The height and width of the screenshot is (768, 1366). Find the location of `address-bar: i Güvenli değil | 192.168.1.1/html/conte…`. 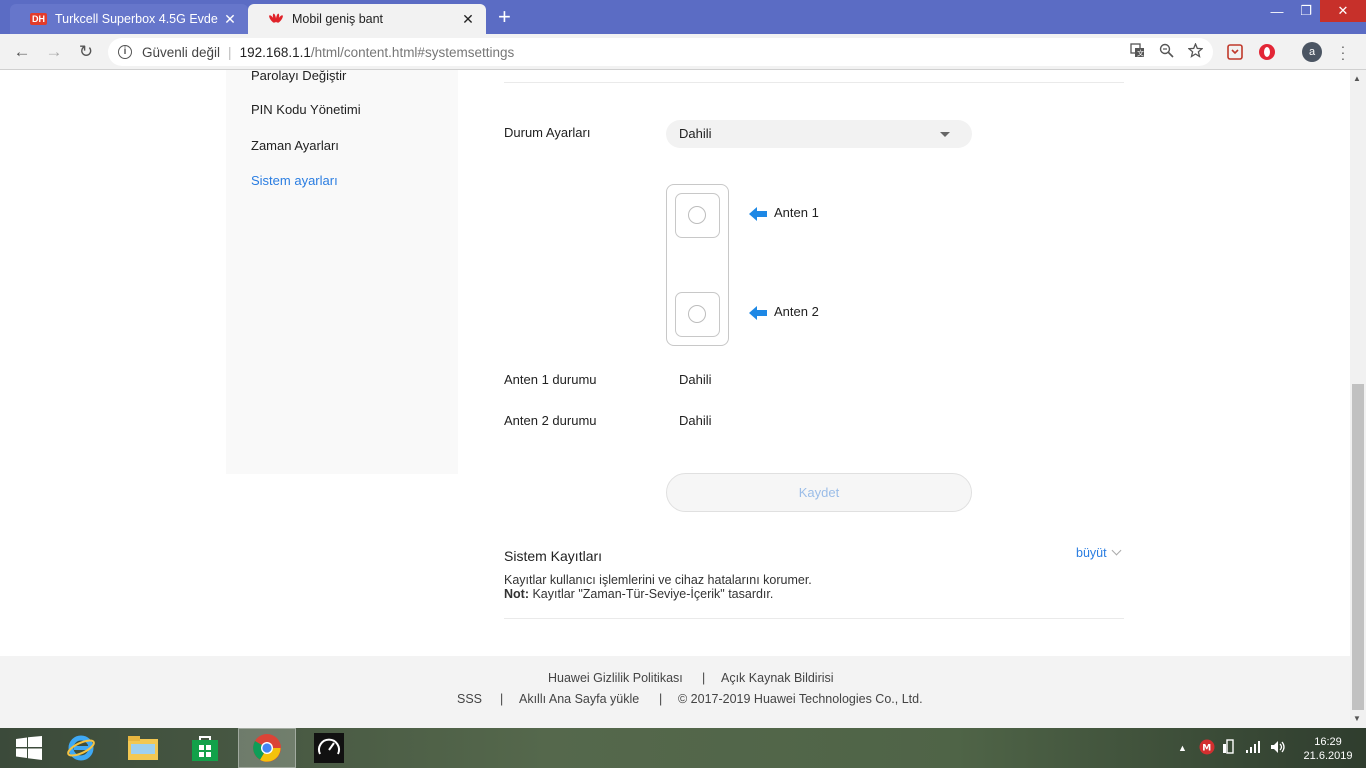

address-bar: i Güvenli değil | 192.168.1.1/html/conte… is located at coordinates (660, 52).